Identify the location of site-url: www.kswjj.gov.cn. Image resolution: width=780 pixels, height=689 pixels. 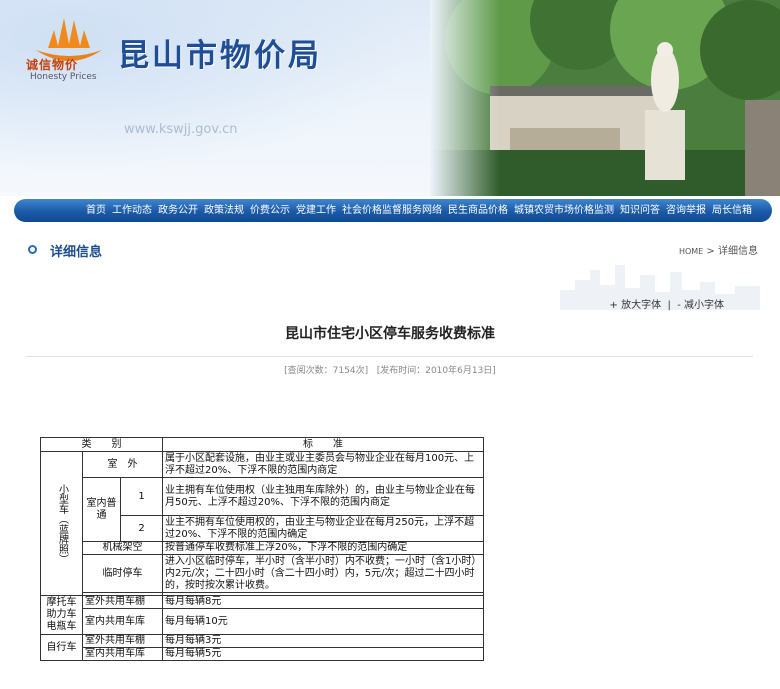
(181, 129).